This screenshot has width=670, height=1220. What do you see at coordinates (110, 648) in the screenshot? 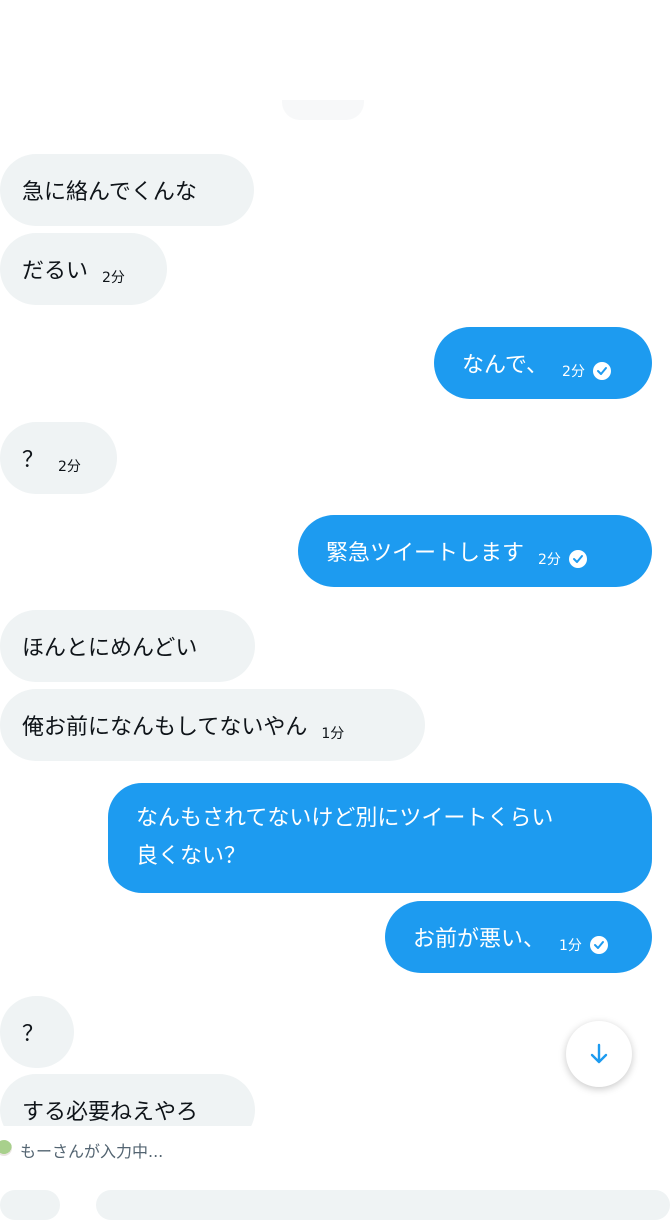
I see `message-text: ほんとにめんどい` at bounding box center [110, 648].